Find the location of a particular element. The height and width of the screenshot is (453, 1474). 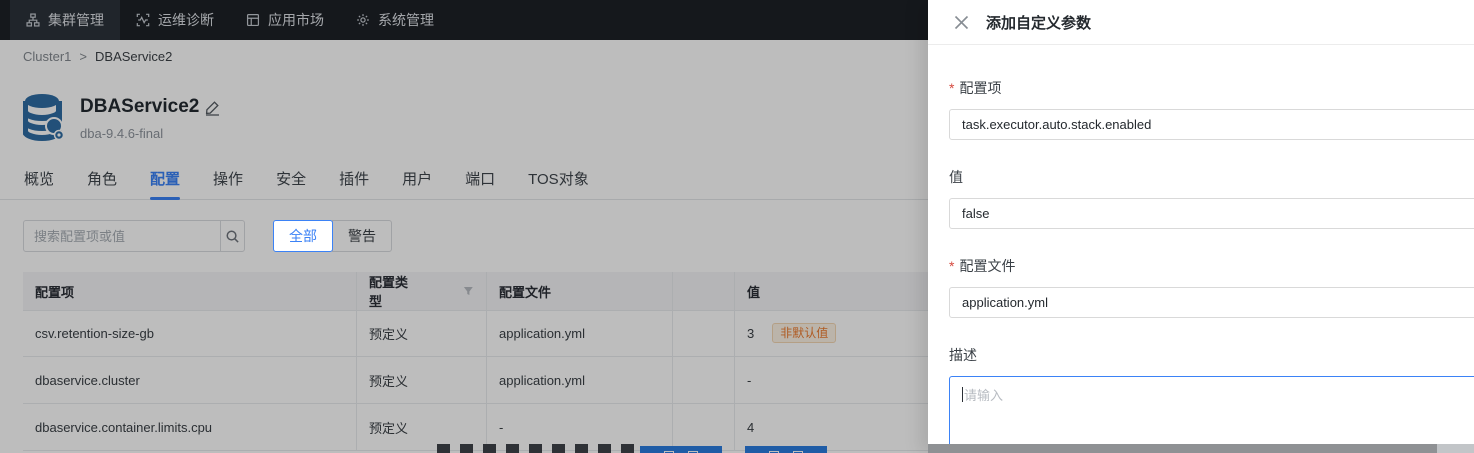

form-field-value: 值 is located at coordinates (1211, 198).